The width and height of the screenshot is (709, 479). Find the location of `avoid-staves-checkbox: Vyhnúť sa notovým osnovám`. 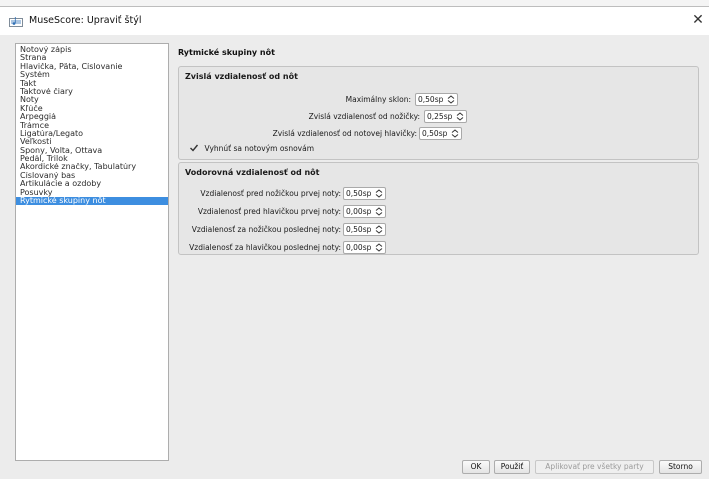

avoid-staves-checkbox: Vyhnúť sa notovým osnovám is located at coordinates (251, 149).